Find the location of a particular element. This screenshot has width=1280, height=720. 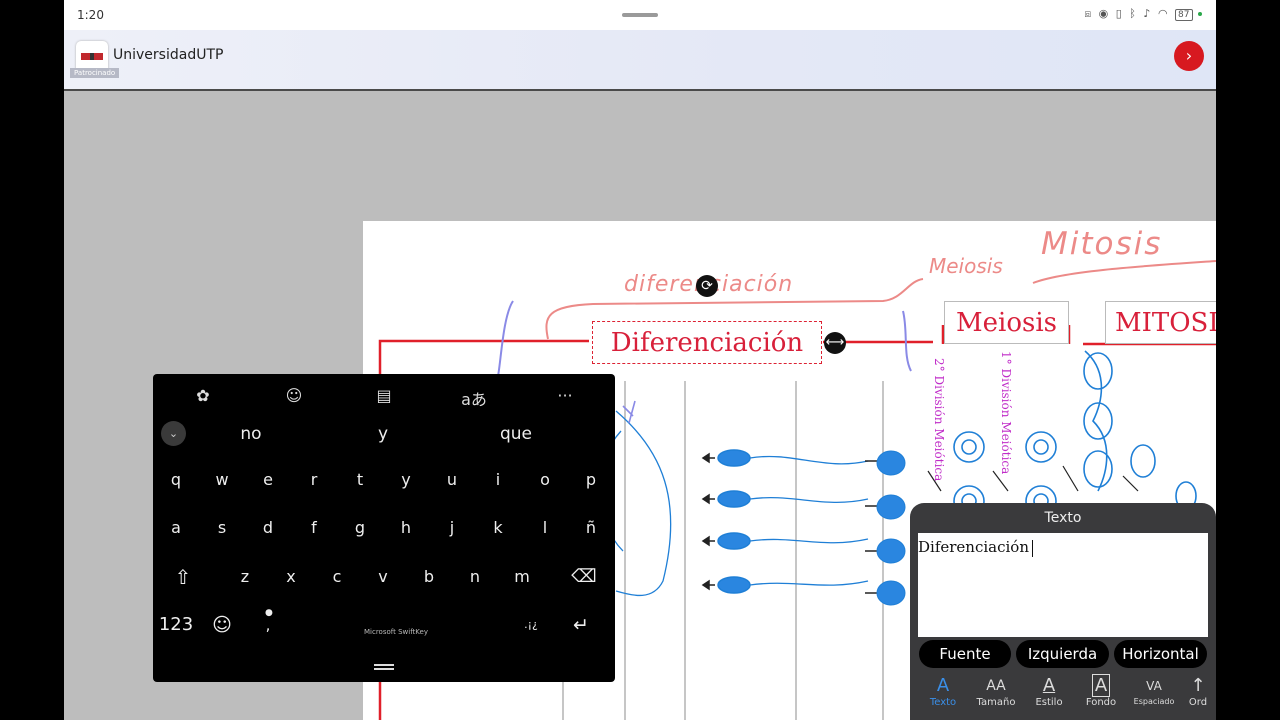

tool-espaciado-label: Espaciado is located at coordinates (1154, 701).